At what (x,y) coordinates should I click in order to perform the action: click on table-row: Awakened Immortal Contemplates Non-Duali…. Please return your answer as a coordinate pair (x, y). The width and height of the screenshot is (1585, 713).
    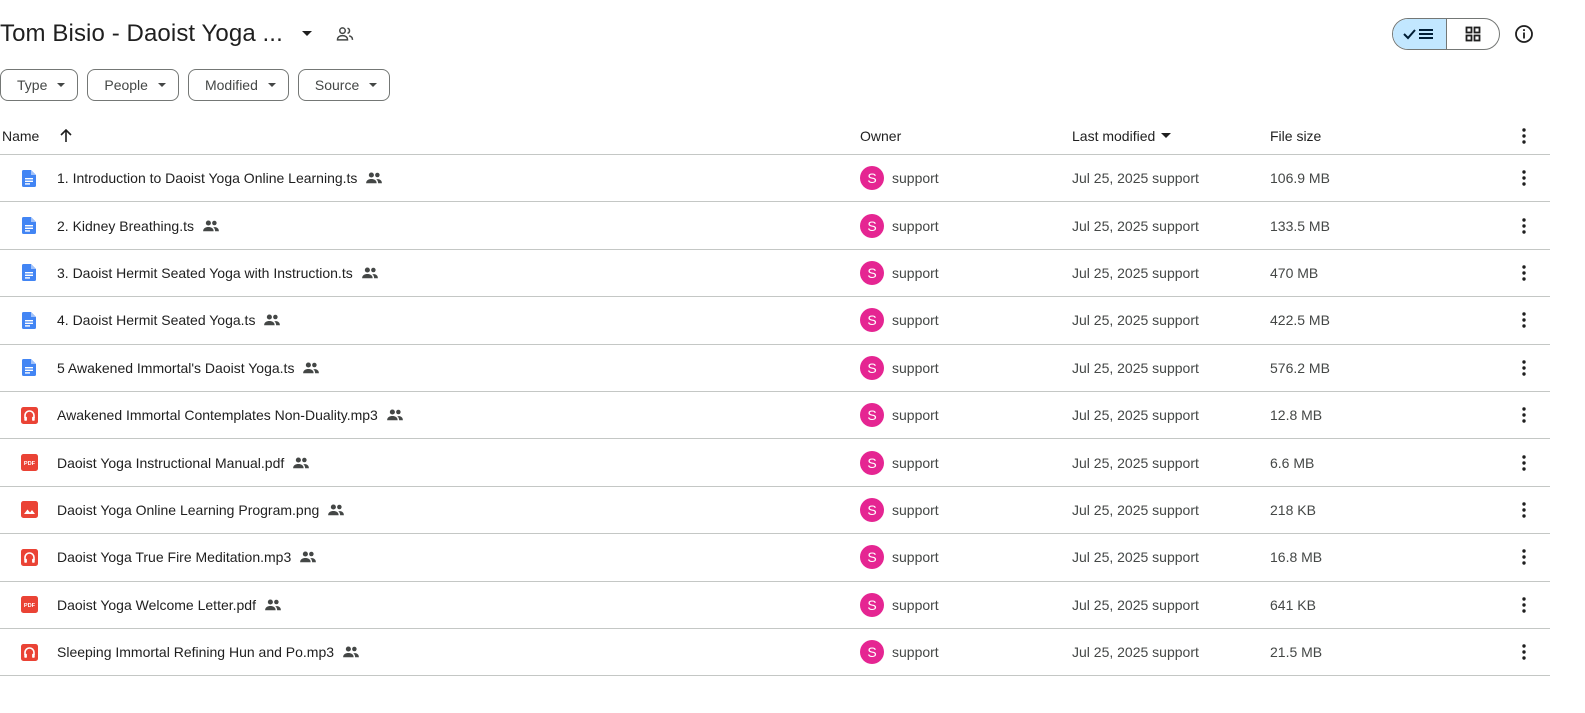
    Looking at the image, I should click on (775, 416).